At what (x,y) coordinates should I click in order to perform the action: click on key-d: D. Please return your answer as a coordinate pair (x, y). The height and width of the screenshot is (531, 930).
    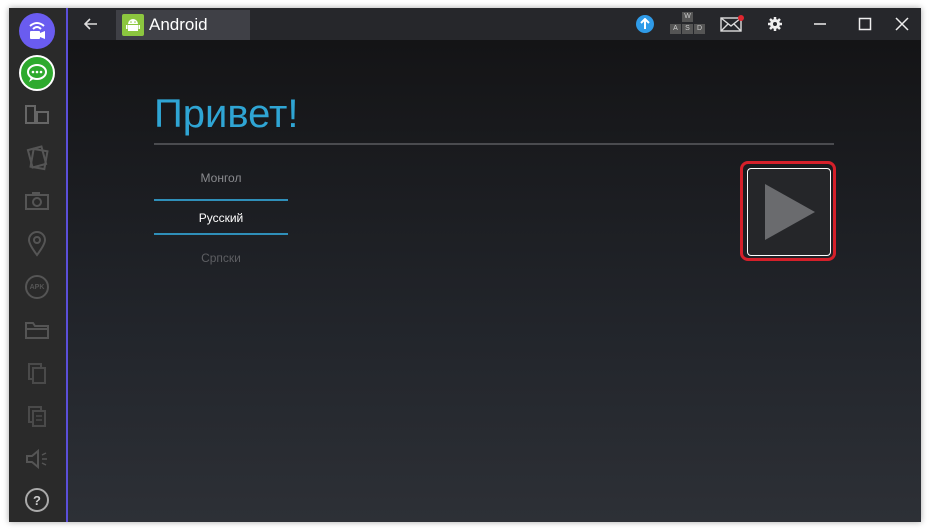
    Looking at the image, I should click on (699, 29).